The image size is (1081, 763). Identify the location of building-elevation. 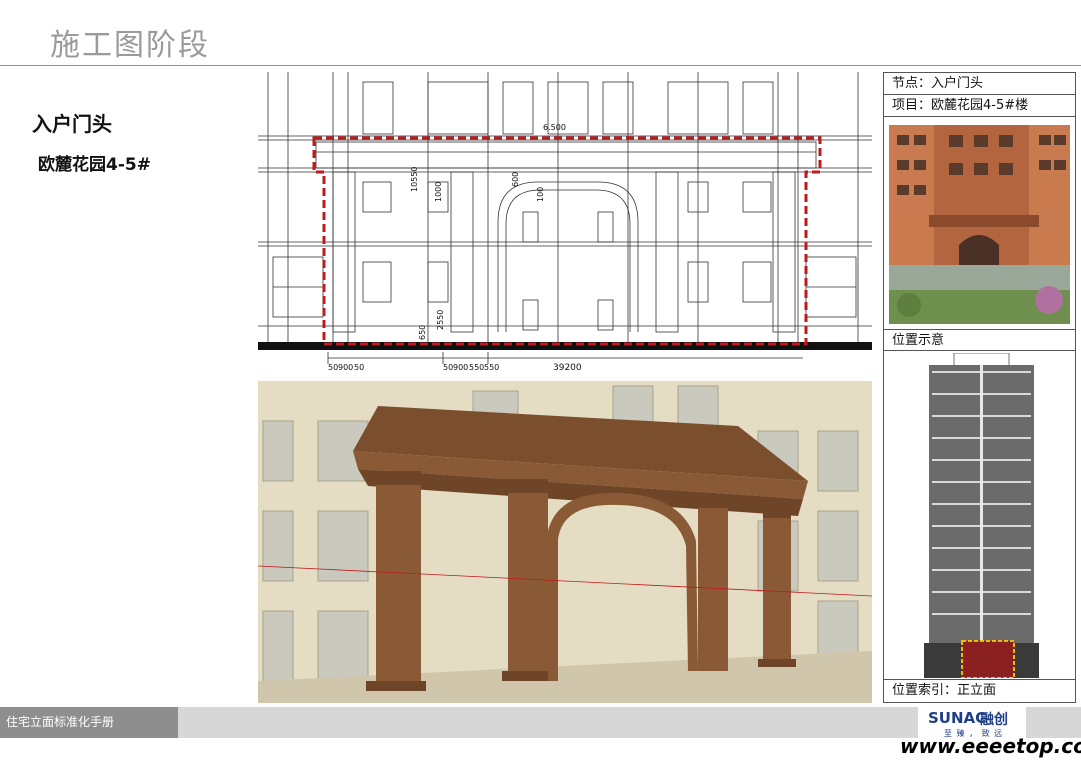
(981, 515).